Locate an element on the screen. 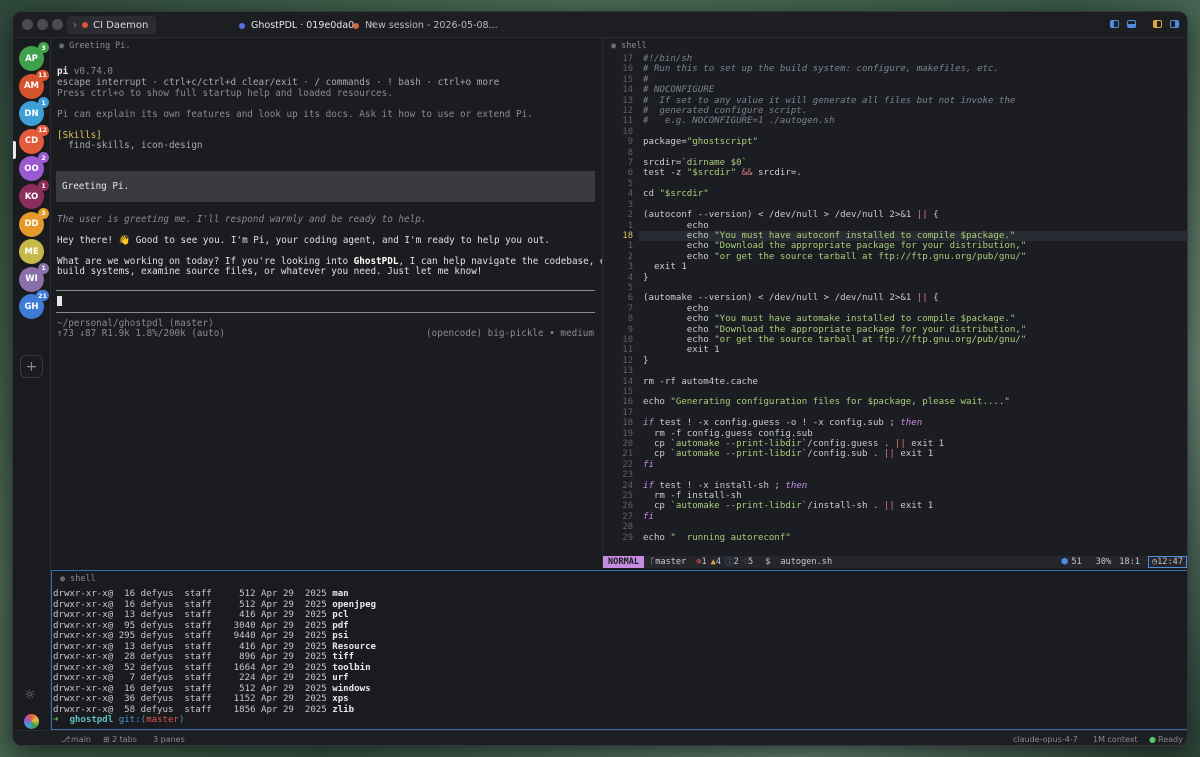 This screenshot has width=1200, height=757. split-bottom-icon is located at coordinates (1131, 24).